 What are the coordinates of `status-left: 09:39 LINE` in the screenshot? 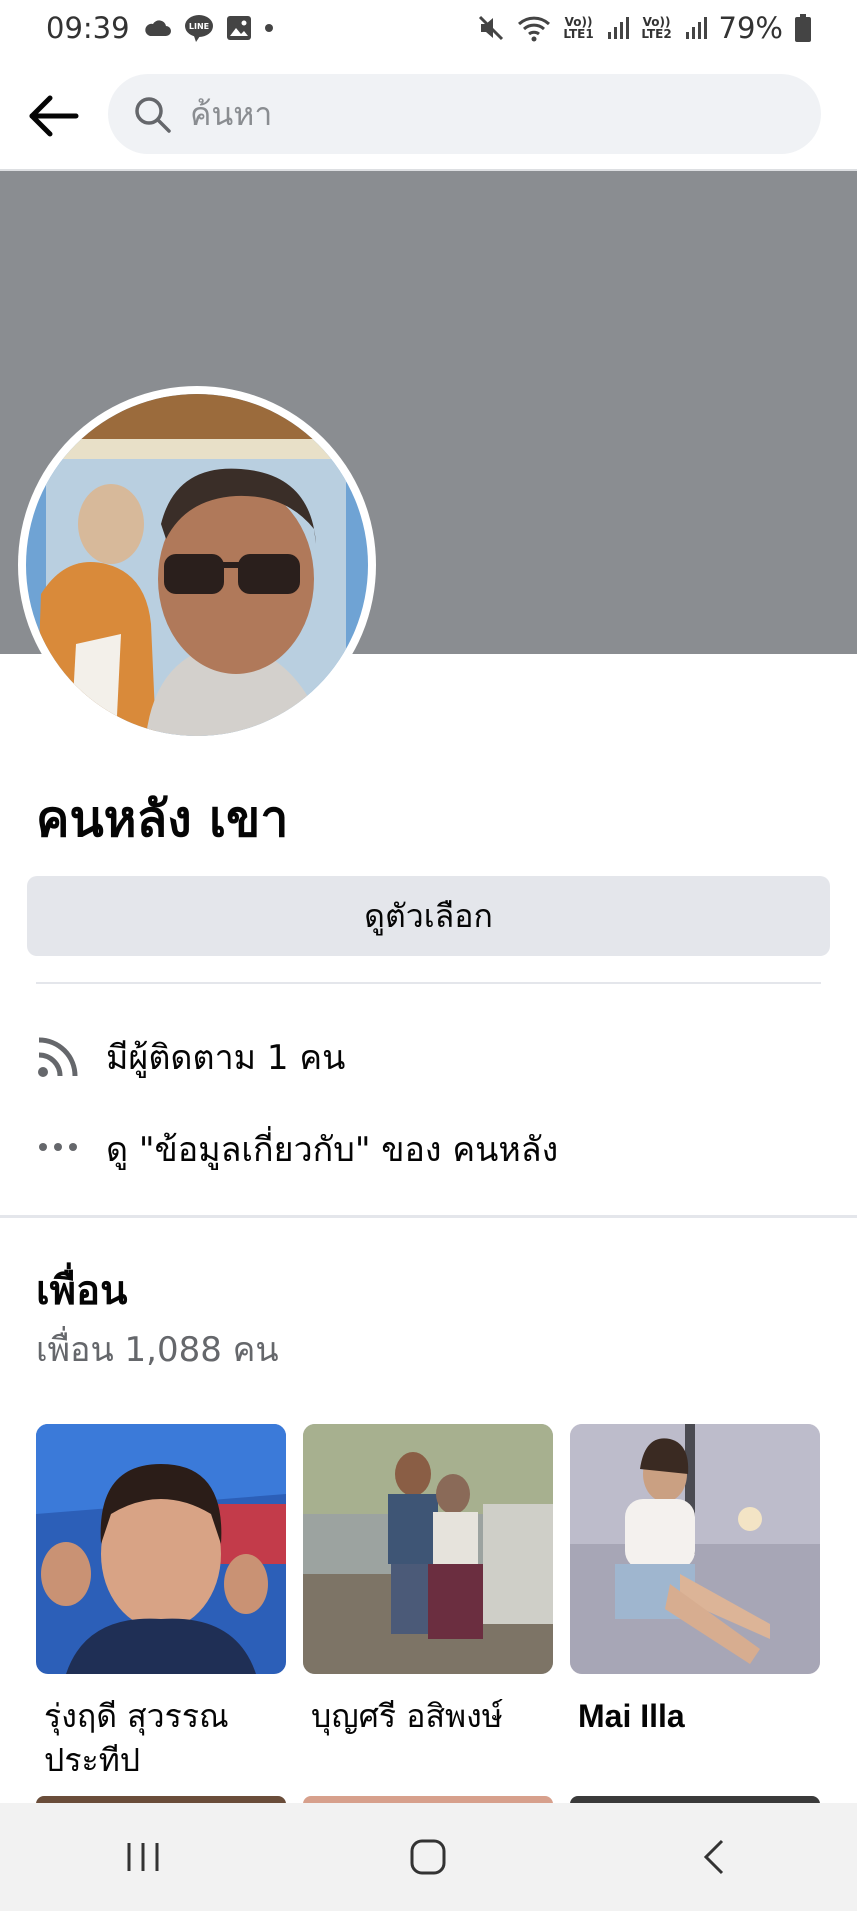 It's located at (160, 28).